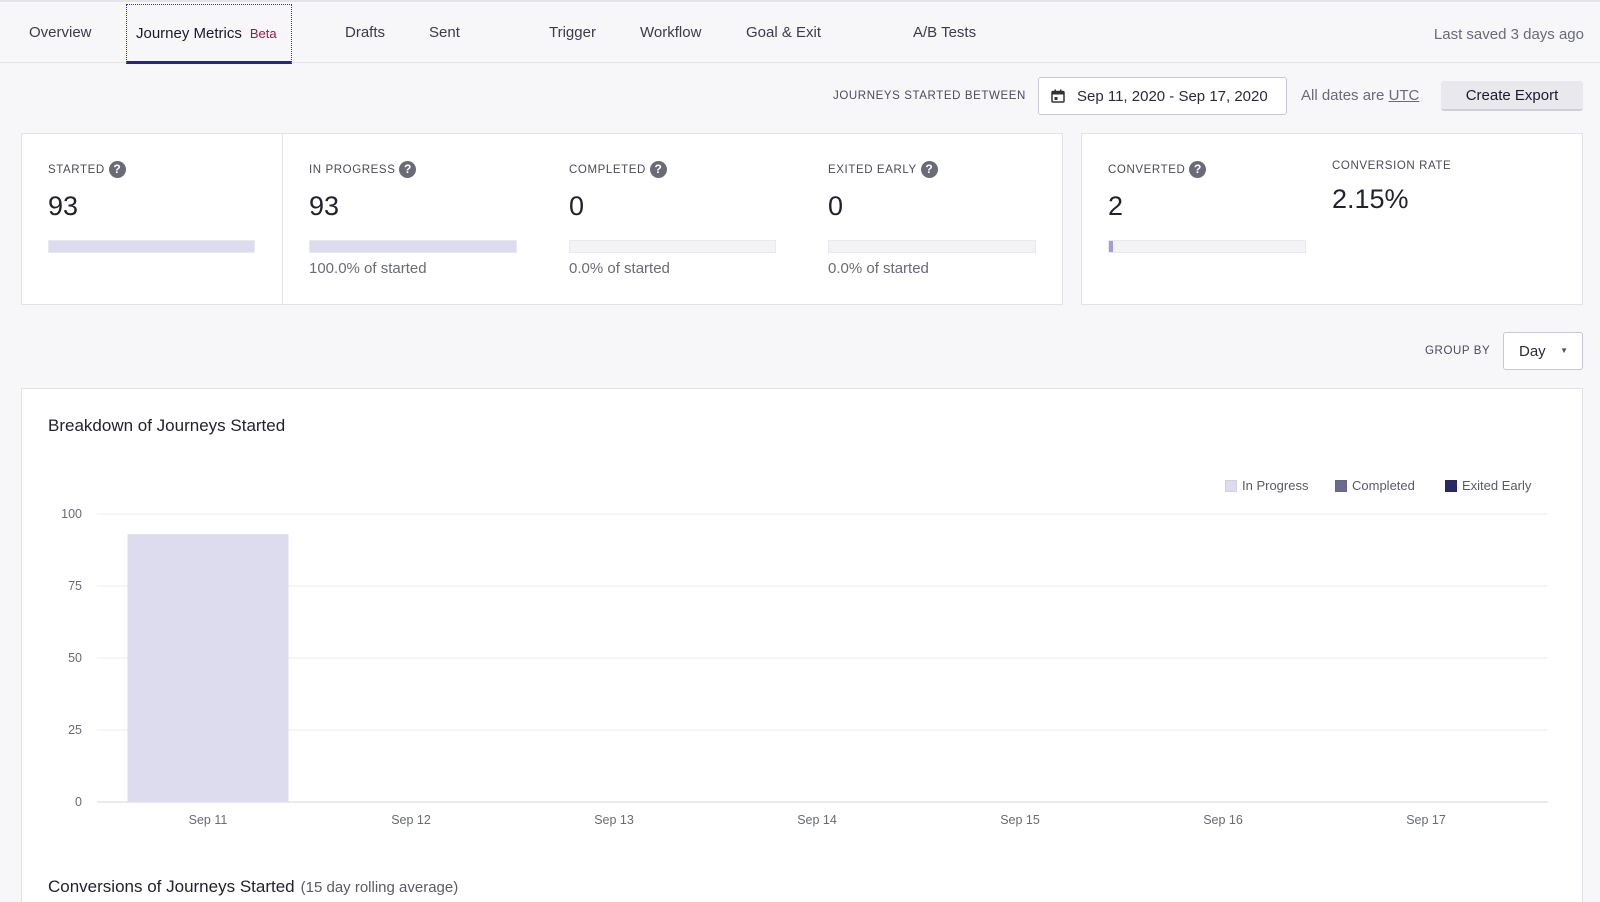  I want to click on group-by-value: Day, so click(1532, 351).